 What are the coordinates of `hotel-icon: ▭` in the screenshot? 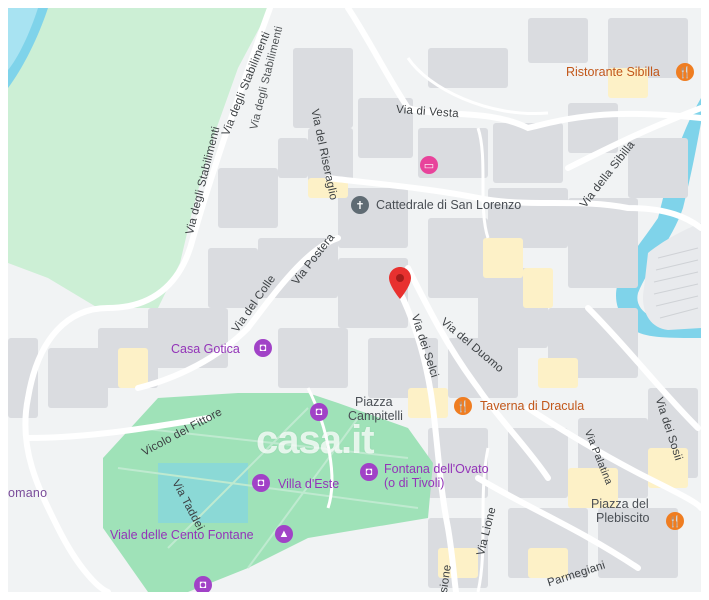 It's located at (429, 165).